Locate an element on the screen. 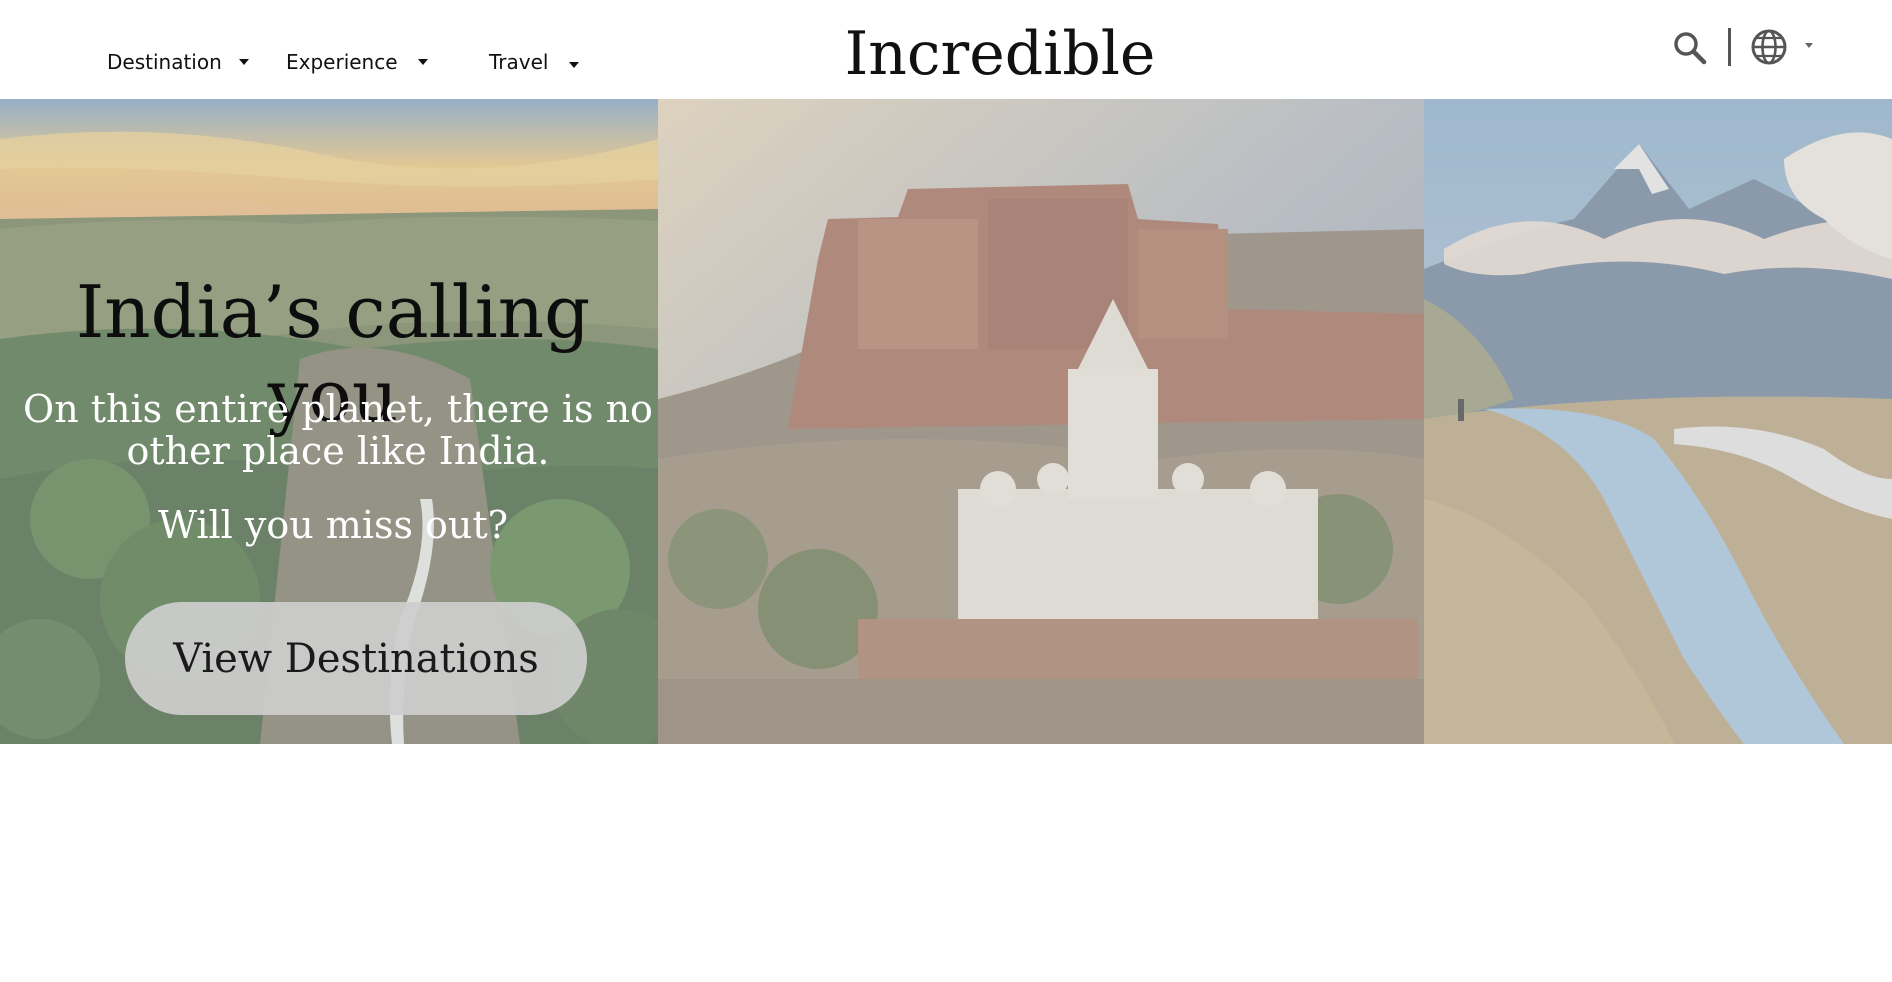 This screenshot has height=982, width=1892. view-destinations-button: View Destinations is located at coordinates (356, 658).